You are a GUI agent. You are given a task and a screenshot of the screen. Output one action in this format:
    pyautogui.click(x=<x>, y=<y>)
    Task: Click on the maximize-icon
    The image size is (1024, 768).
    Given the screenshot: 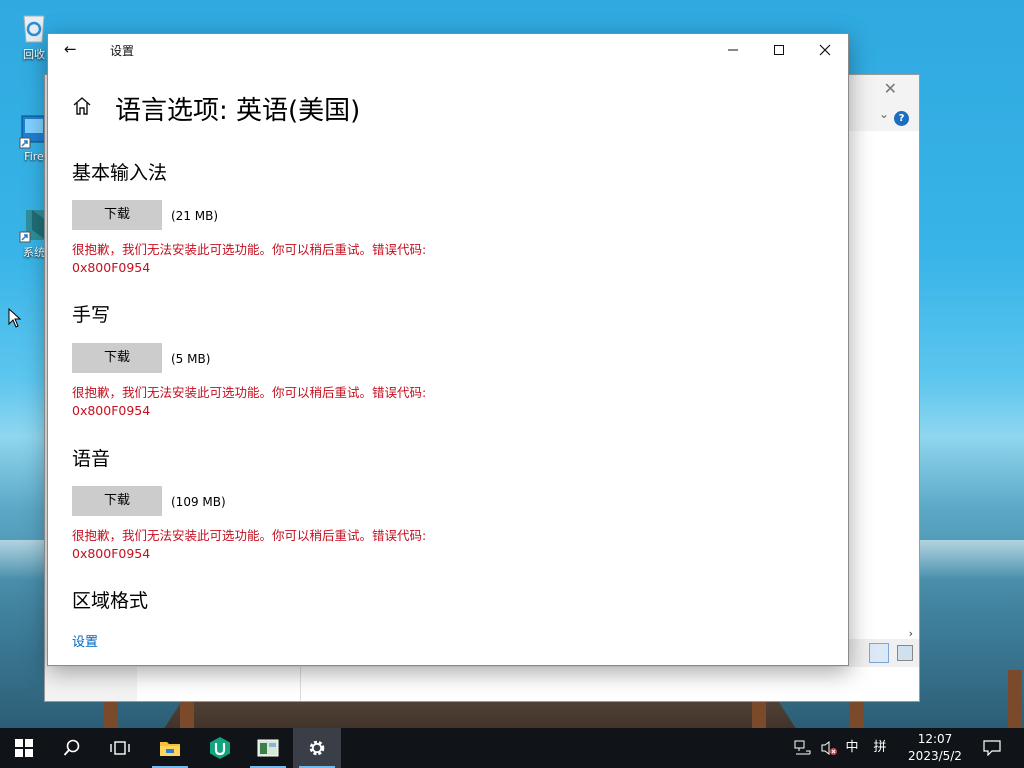 What is the action you would take?
    pyautogui.click(x=779, y=50)
    